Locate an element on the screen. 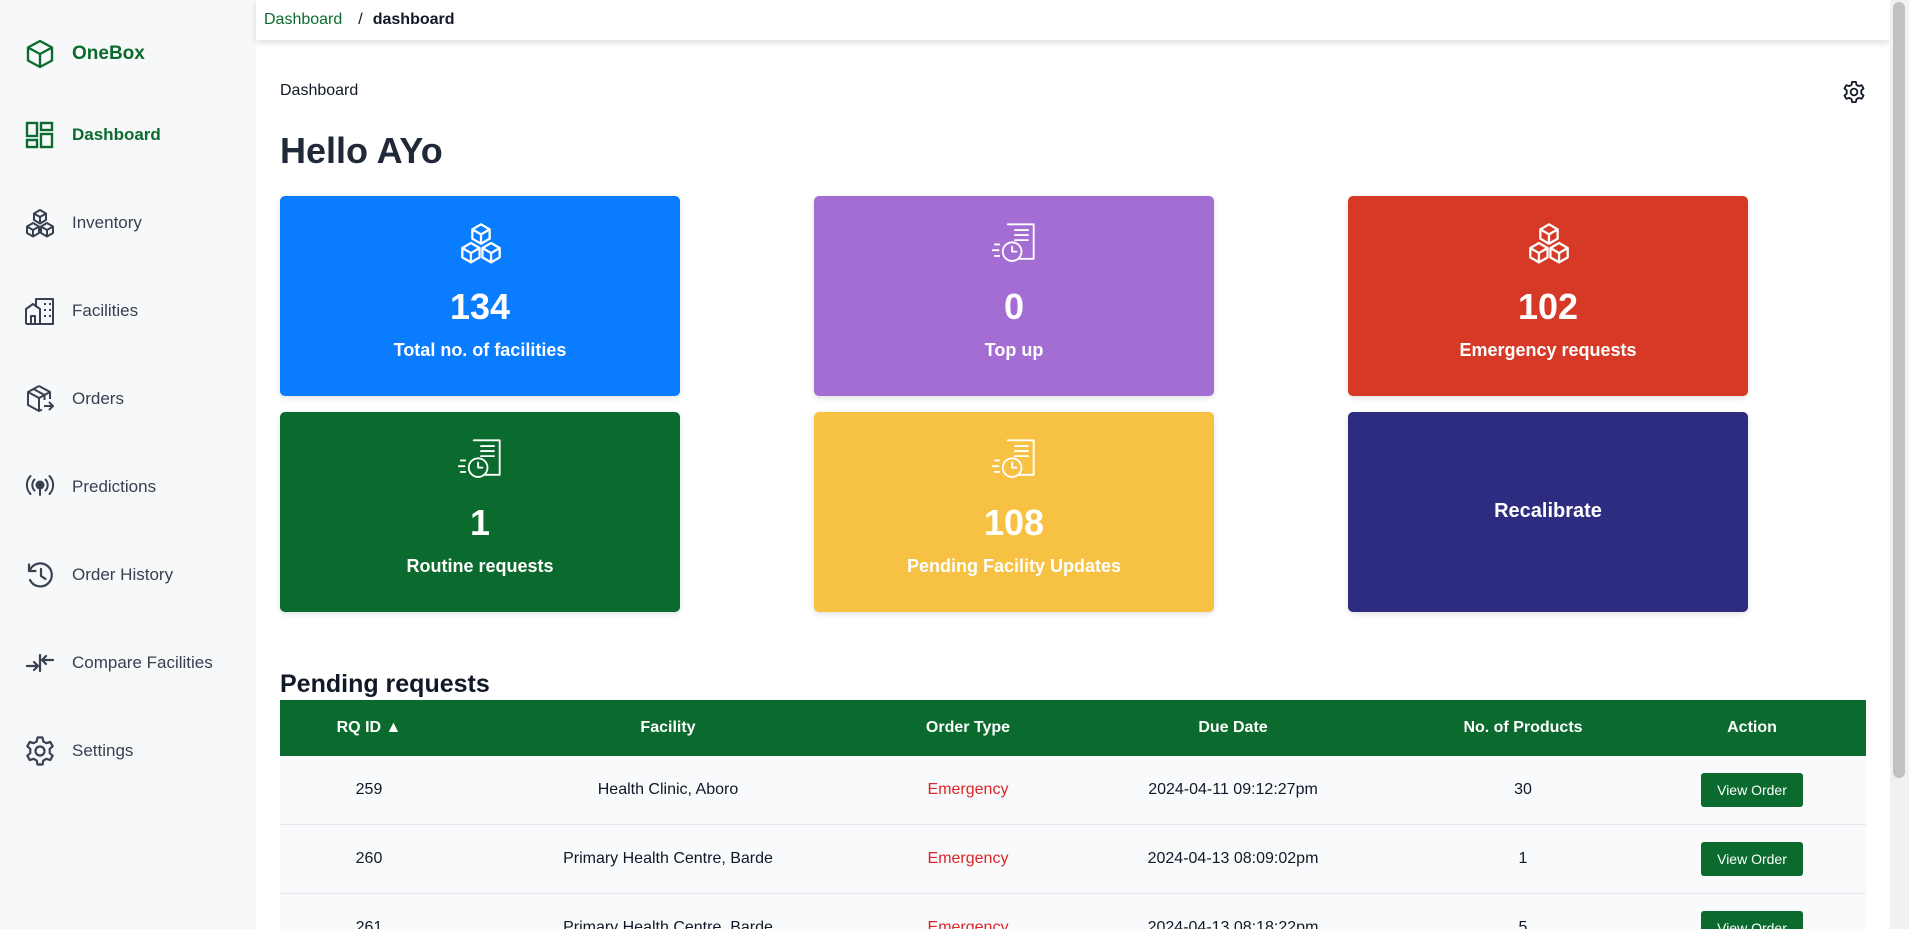  history-icon is located at coordinates (40, 575).